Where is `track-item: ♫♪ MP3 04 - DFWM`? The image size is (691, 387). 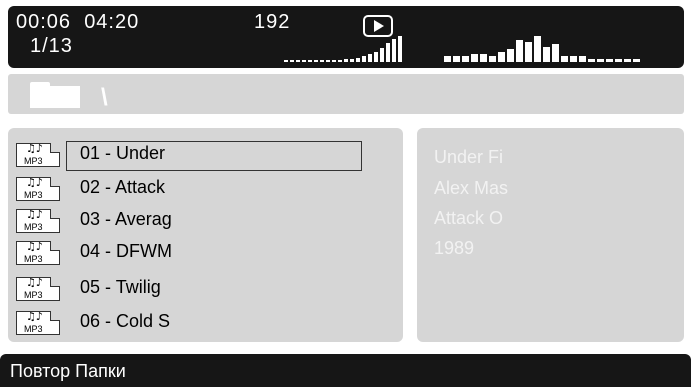 track-item: ♫♪ MP3 04 - DFWM is located at coordinates (186, 253).